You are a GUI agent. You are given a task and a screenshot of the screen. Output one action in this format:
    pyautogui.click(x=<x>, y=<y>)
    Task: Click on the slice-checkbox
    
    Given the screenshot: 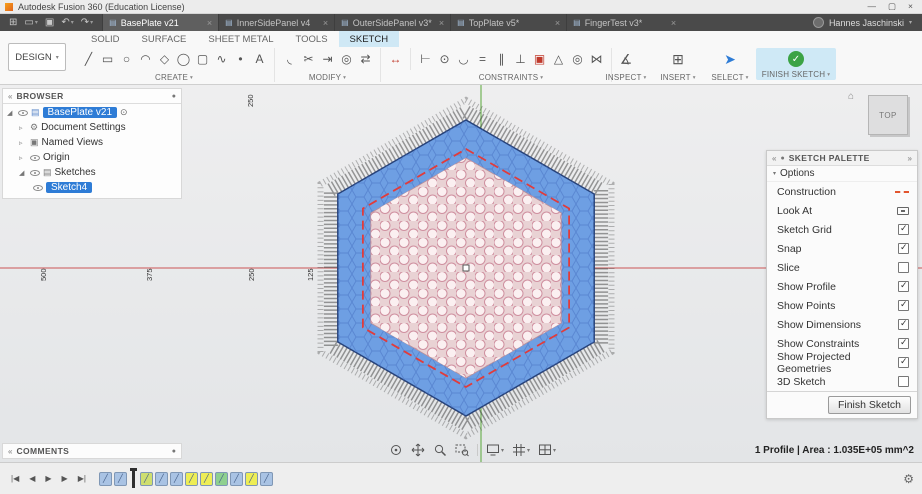 What is the action you would take?
    pyautogui.click(x=903, y=267)
    